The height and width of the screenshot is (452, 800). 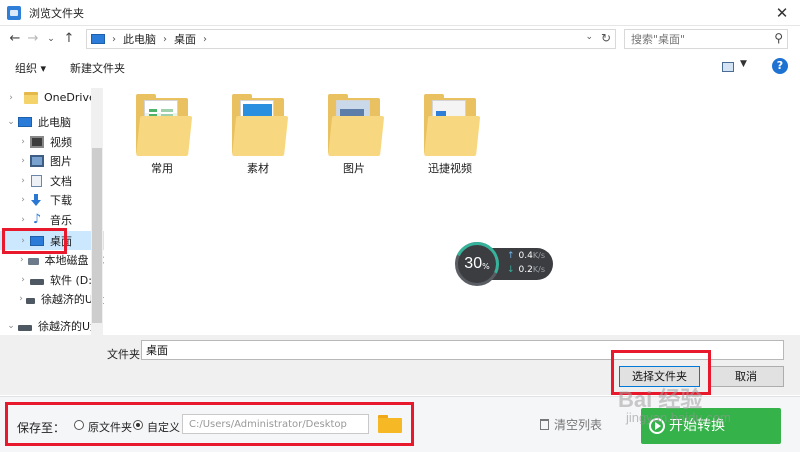 What do you see at coordinates (36, 199) in the screenshot?
I see `download-icon` at bounding box center [36, 199].